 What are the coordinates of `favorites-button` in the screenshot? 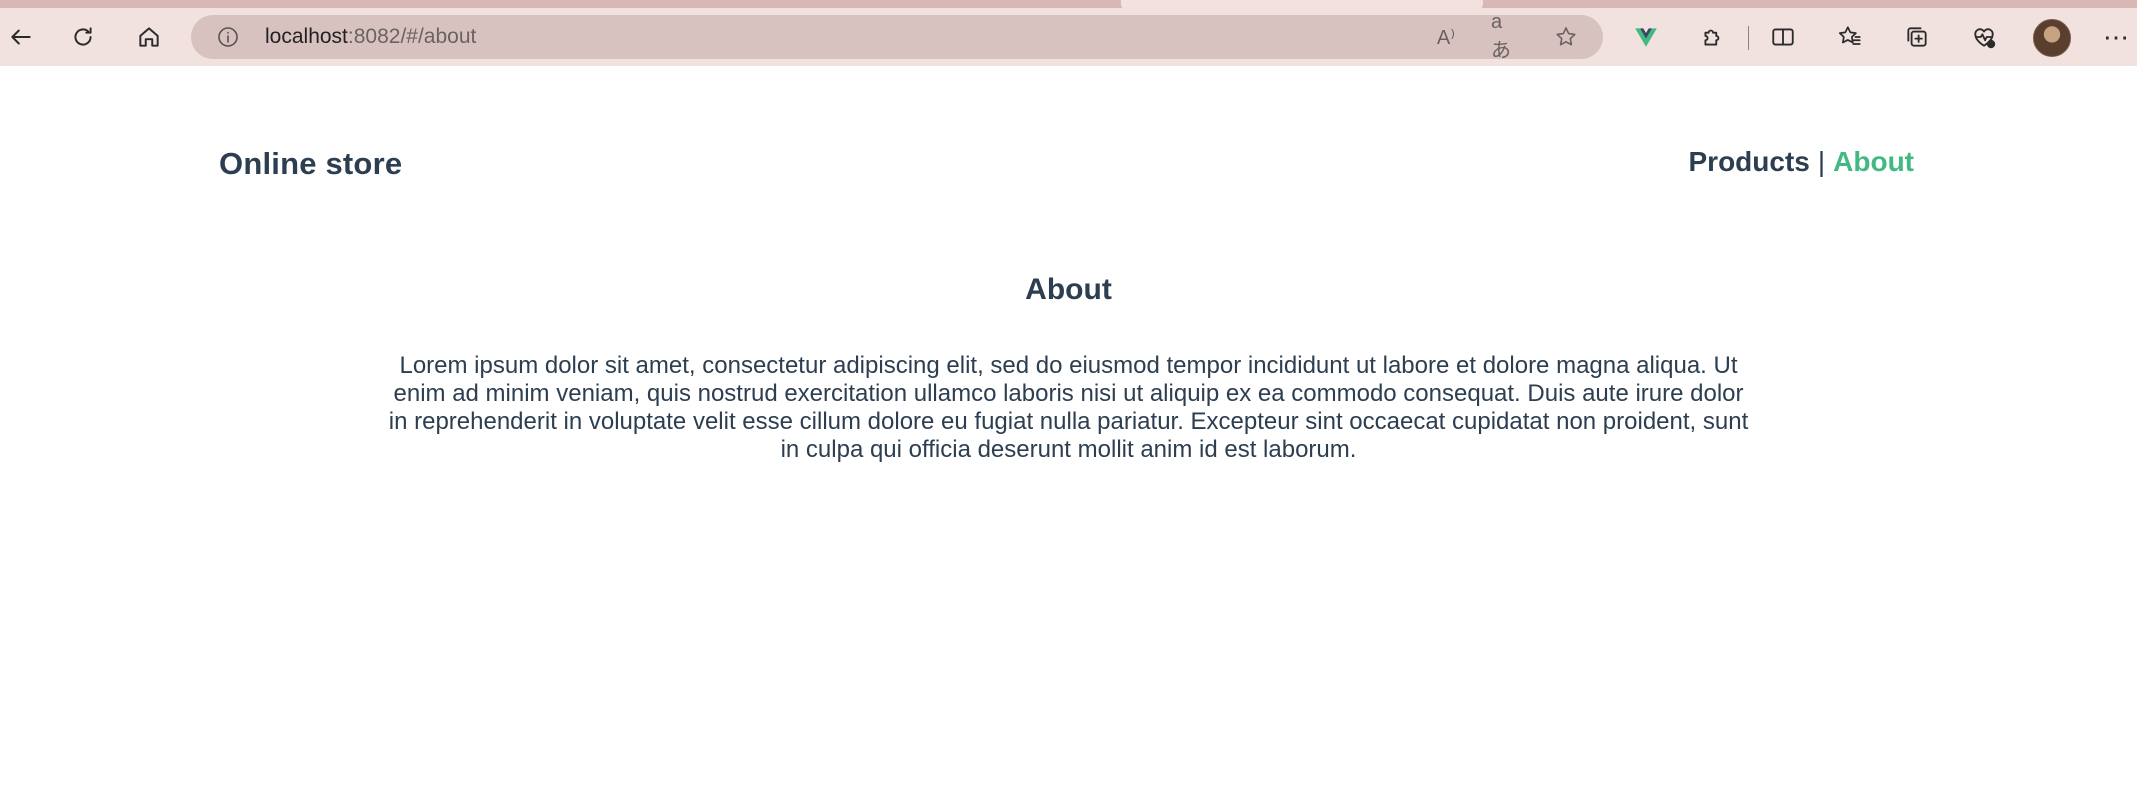 It's located at (1850, 37).